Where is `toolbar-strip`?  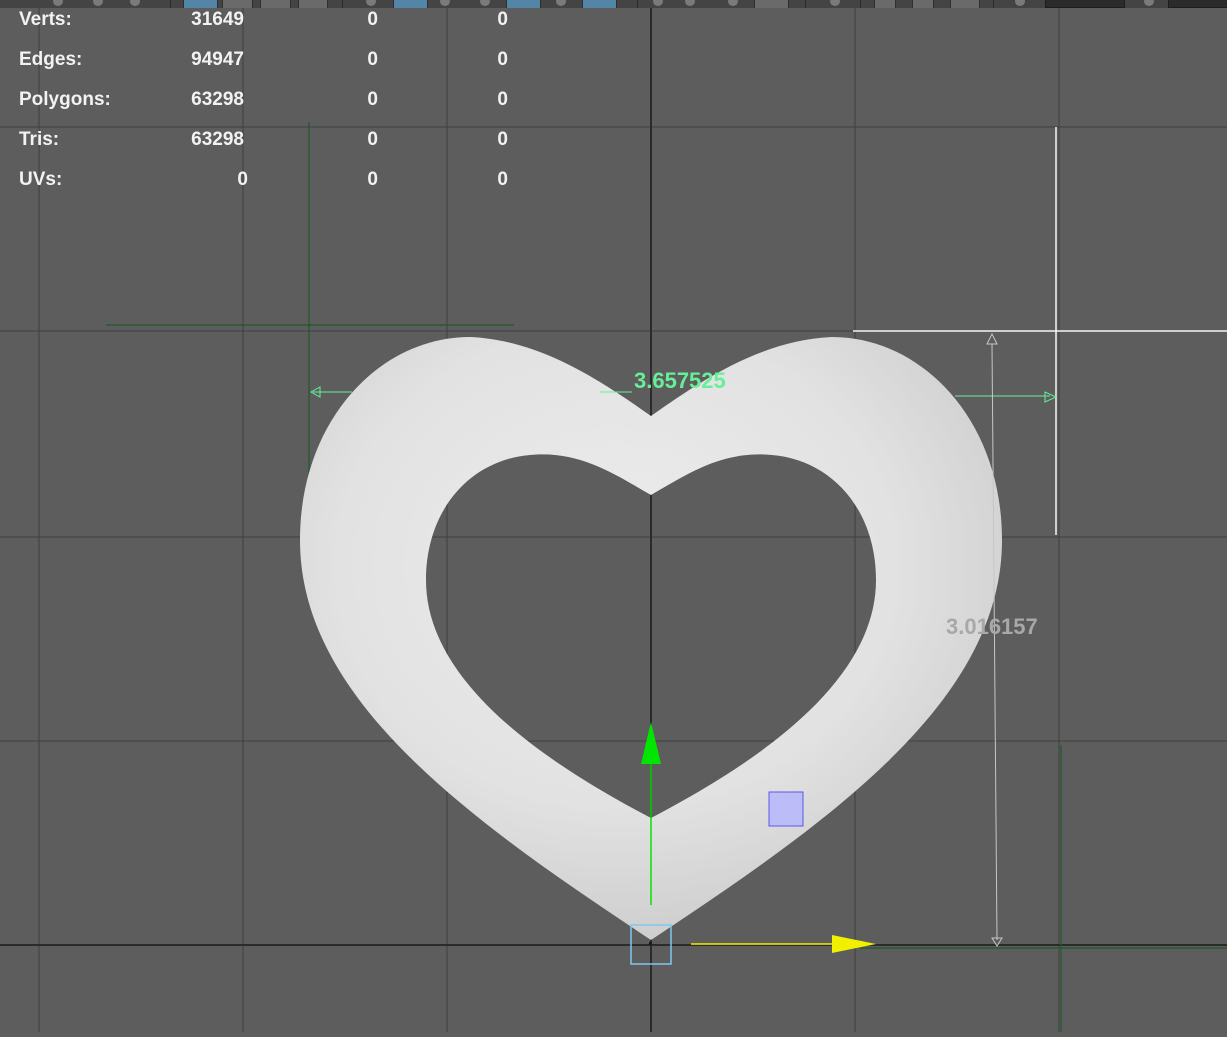
toolbar-strip is located at coordinates (613, 4).